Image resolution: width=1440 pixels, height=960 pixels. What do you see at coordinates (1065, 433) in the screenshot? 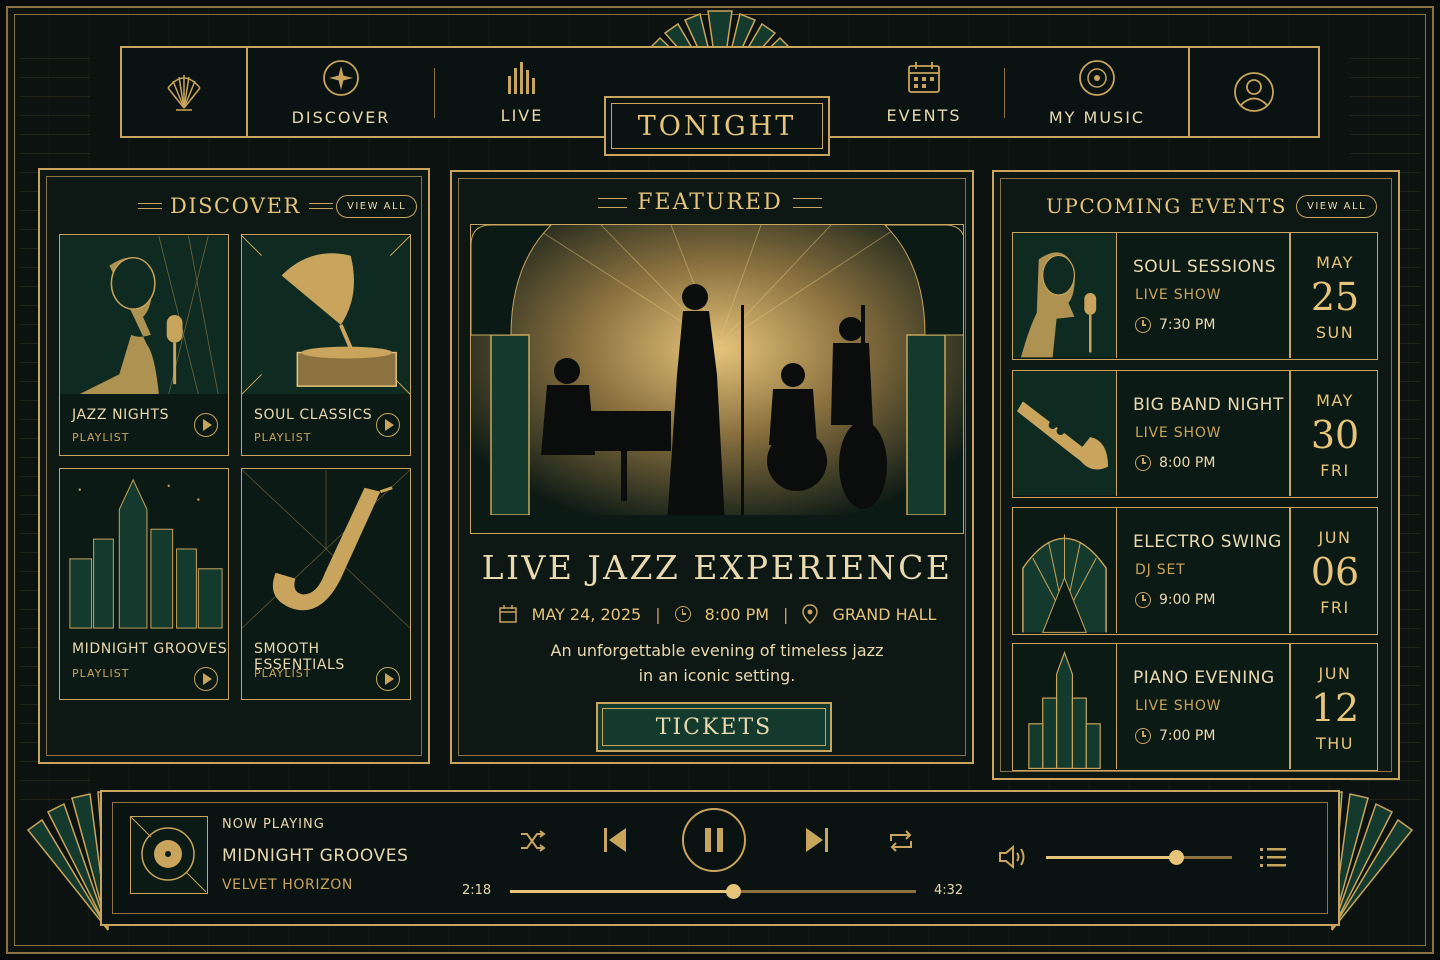
I see `trumpet-icon` at bounding box center [1065, 433].